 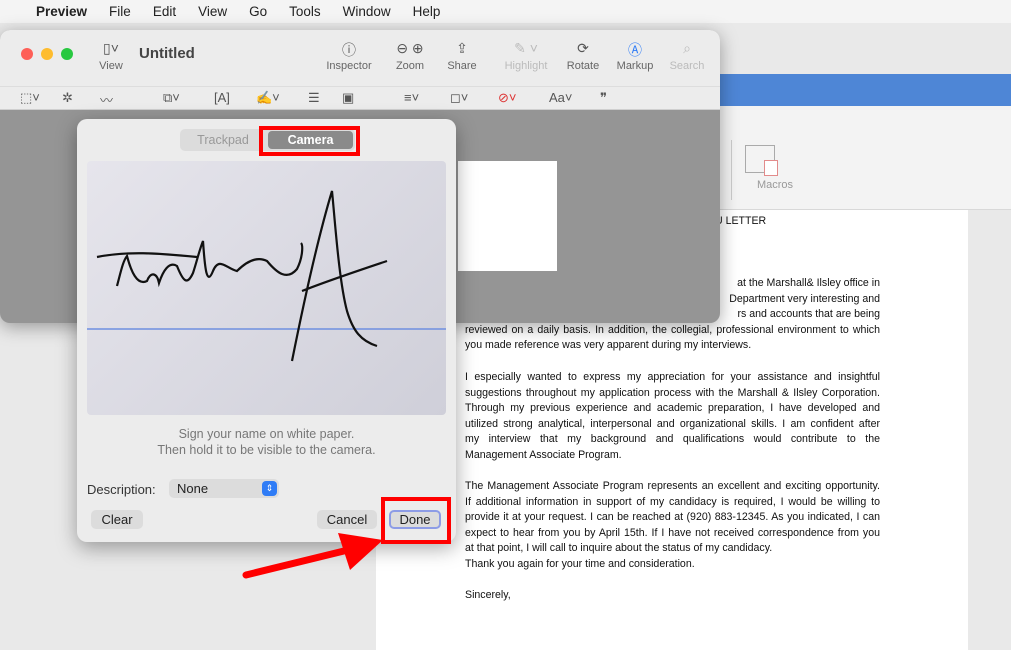 I want to click on zoom-button: ⊖ ⊕ Zoom, so click(x=410, y=56).